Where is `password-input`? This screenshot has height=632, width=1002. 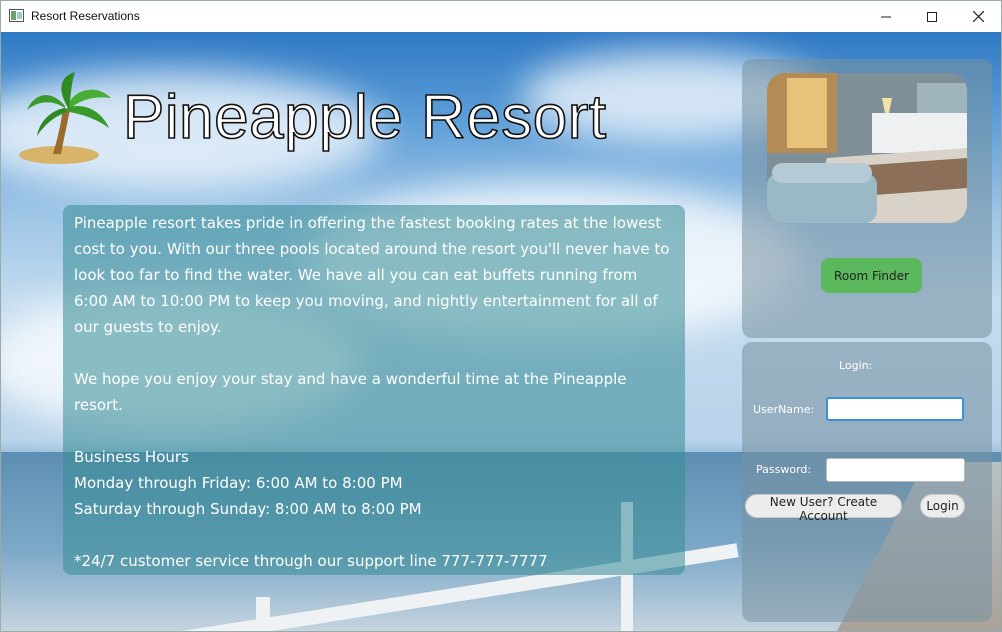
password-input is located at coordinates (895, 470).